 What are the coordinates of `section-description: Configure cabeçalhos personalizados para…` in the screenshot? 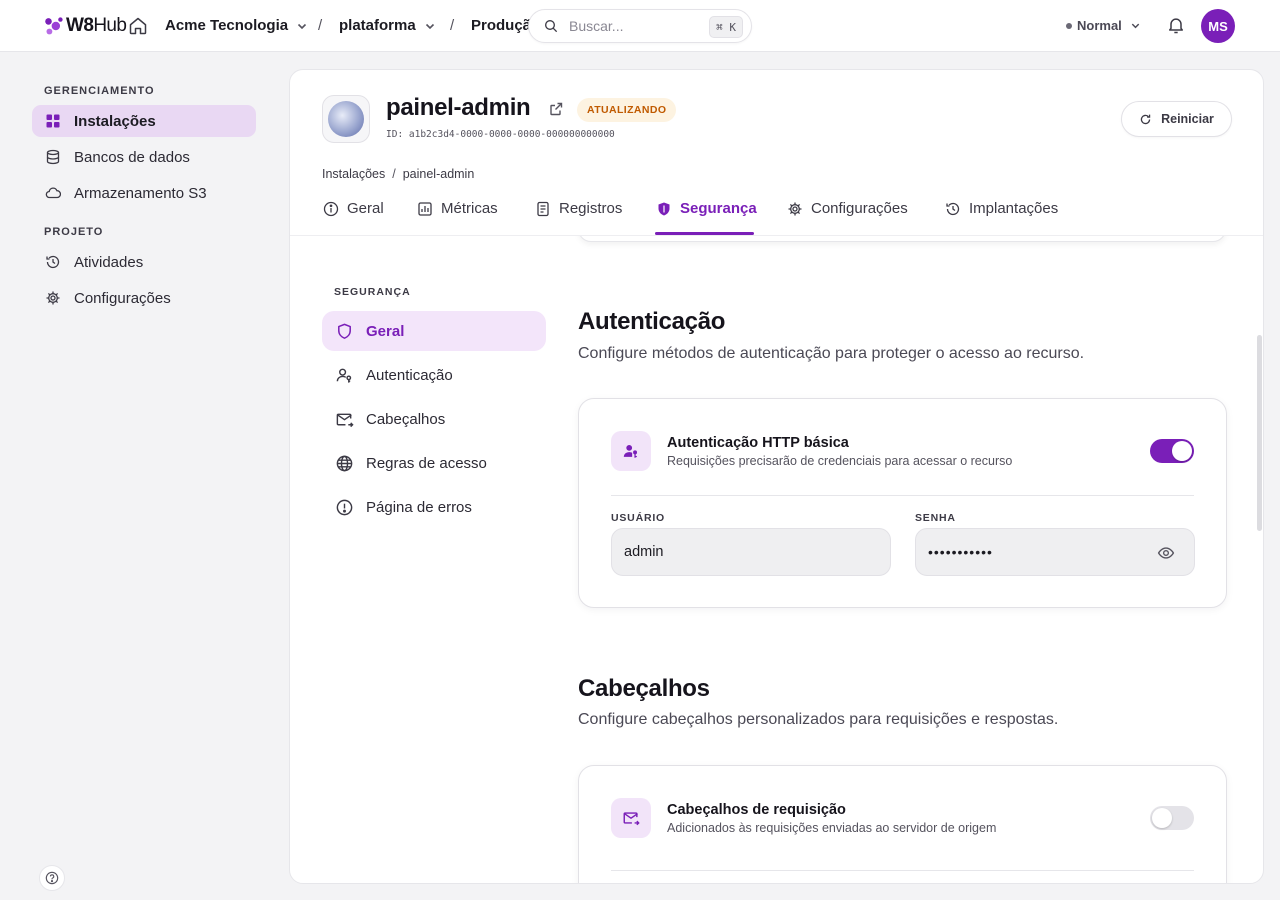 It's located at (818, 719).